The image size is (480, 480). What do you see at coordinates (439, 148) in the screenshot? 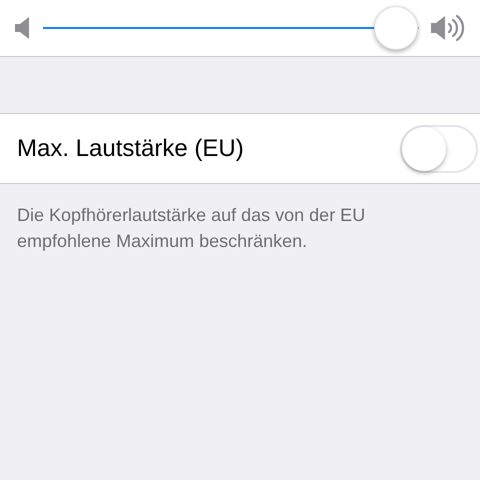
I see `toggle-switch` at bounding box center [439, 148].